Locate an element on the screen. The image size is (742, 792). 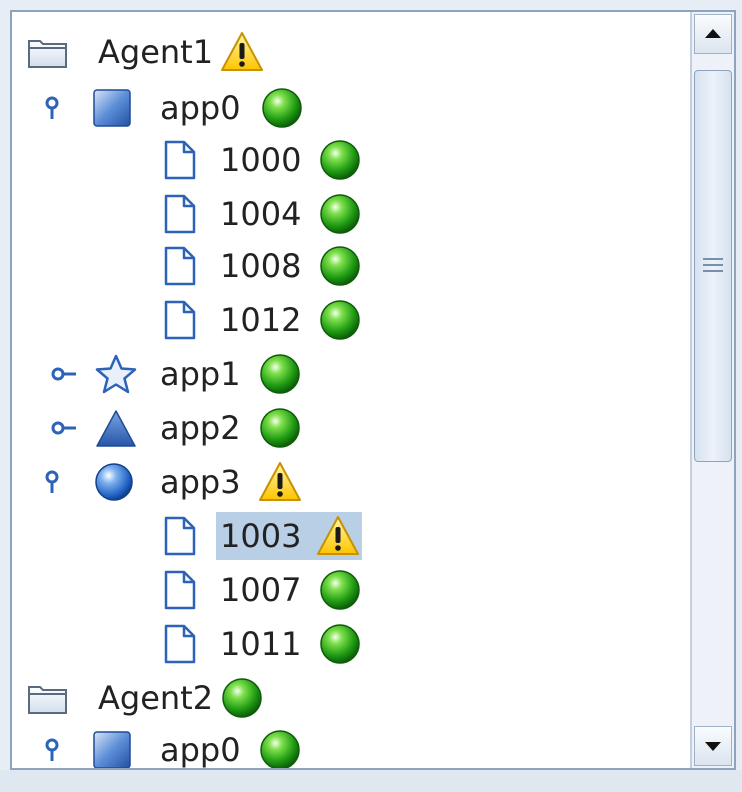
star-icon is located at coordinates (116, 374).